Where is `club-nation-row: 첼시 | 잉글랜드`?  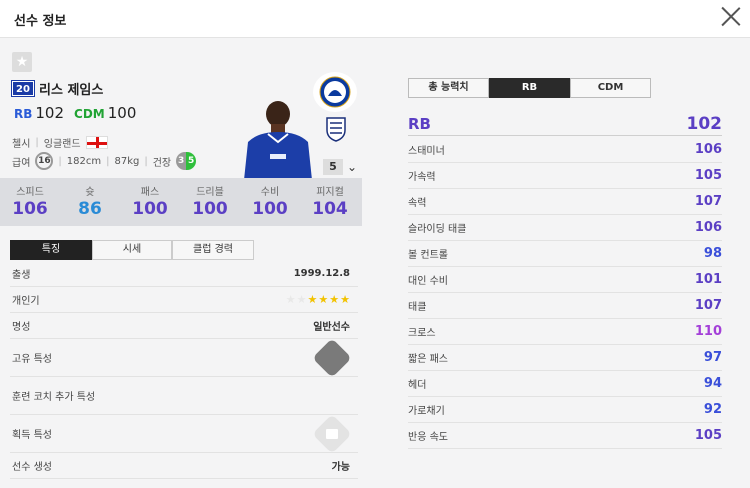
club-nation-row: 첼시 | 잉글랜드 is located at coordinates (60, 142).